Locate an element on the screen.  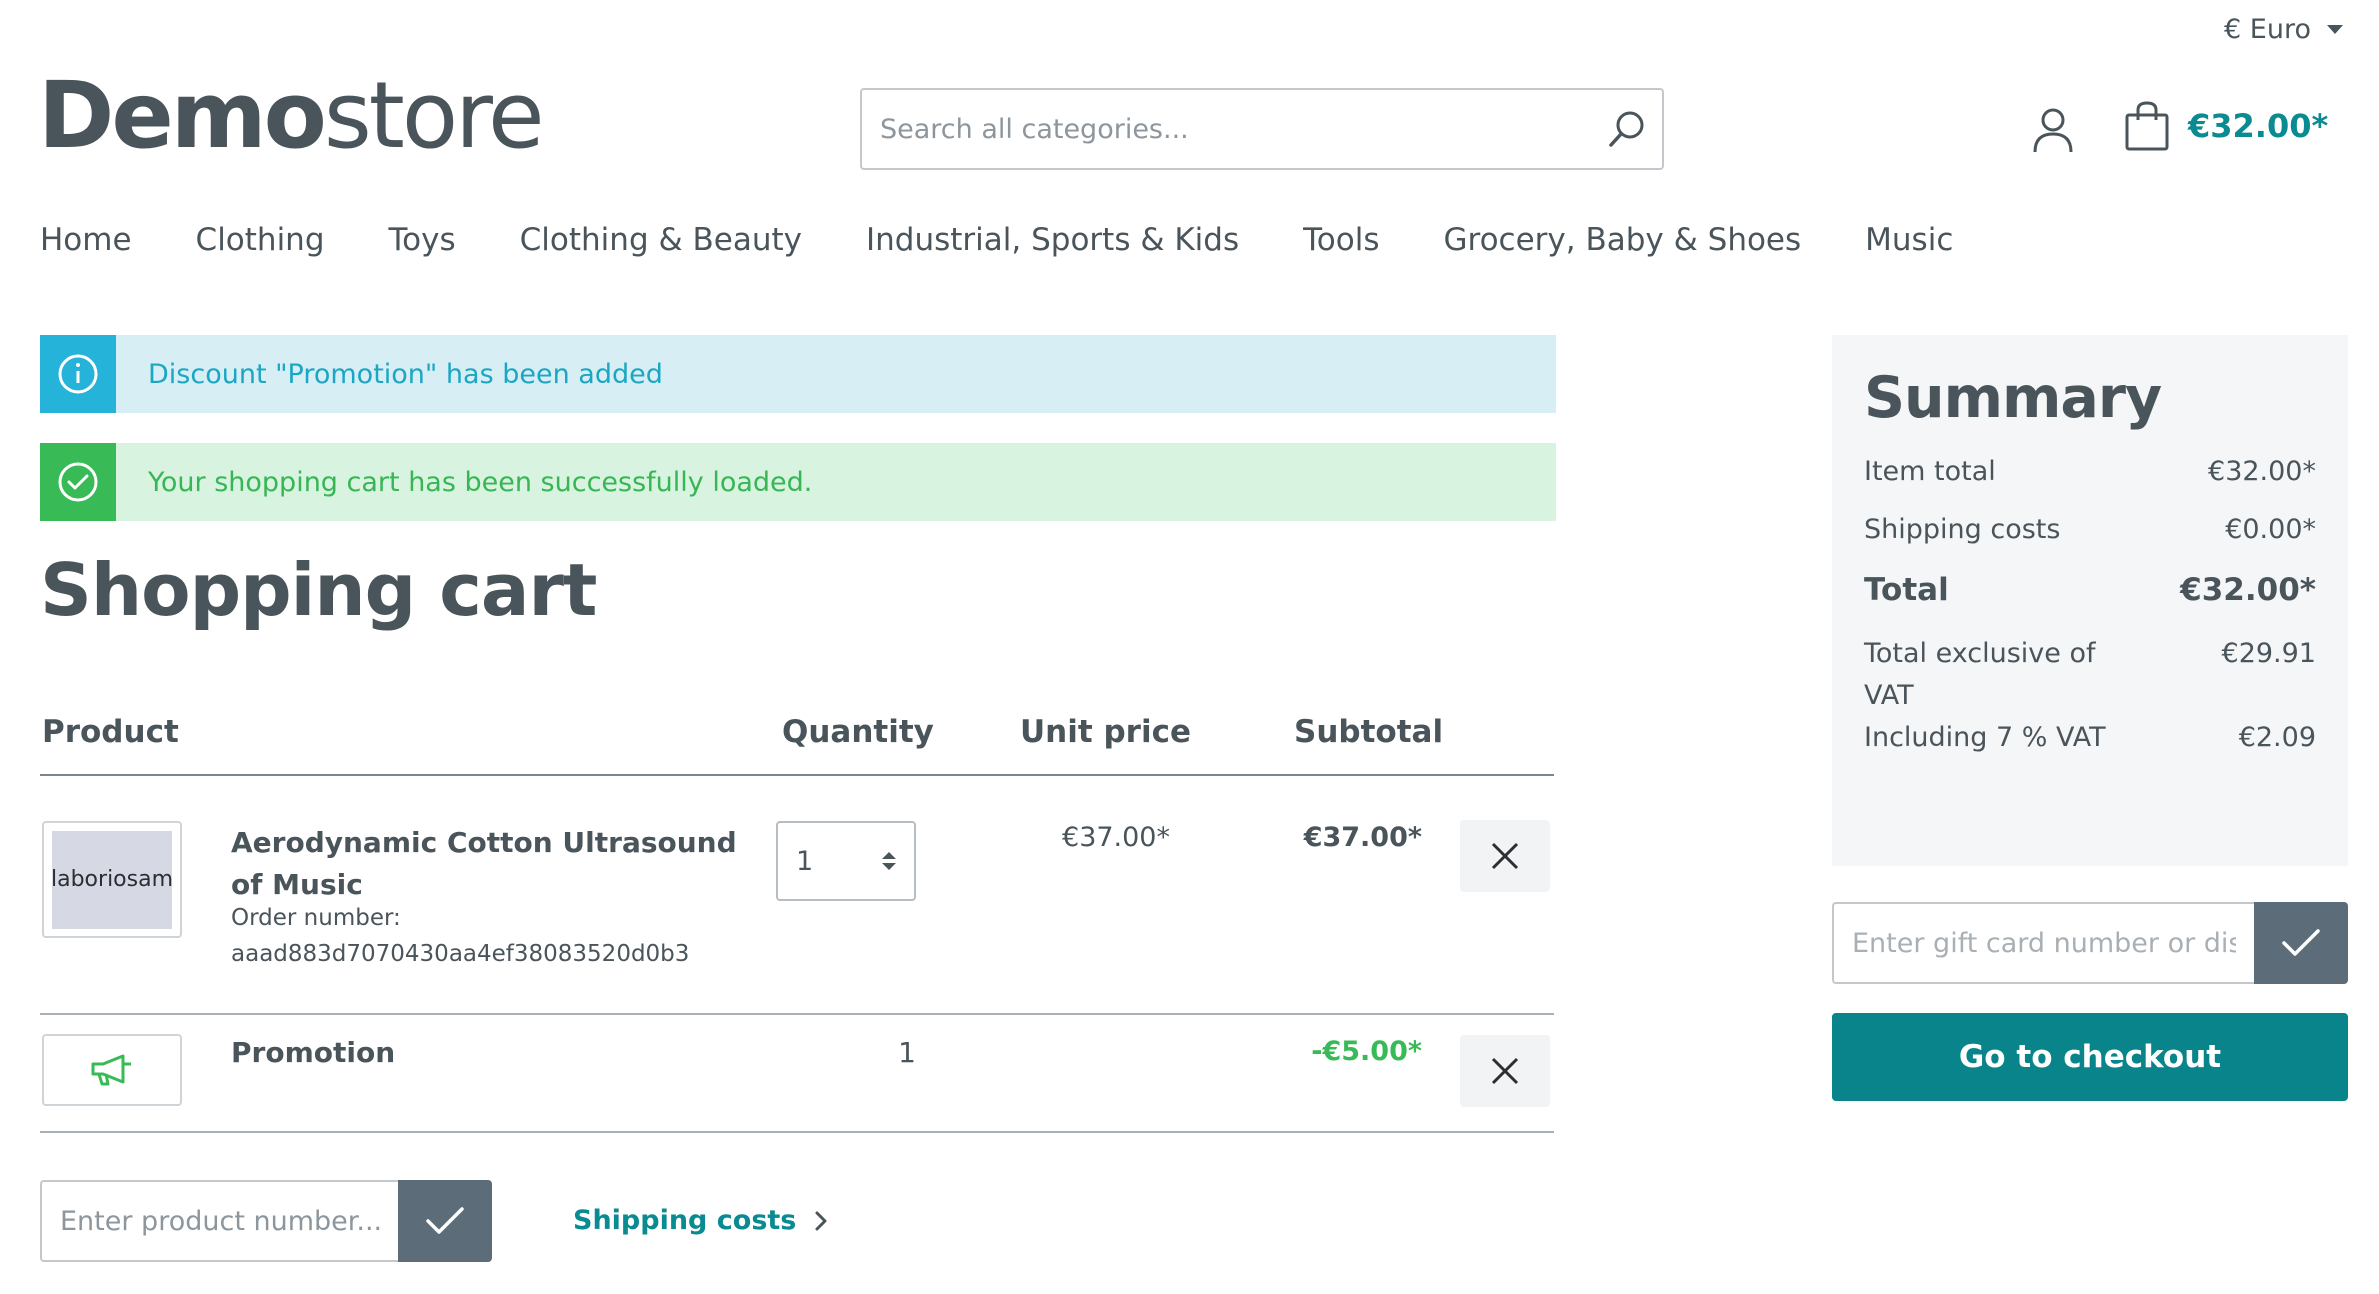
column-header-quantity: Quantity is located at coordinates (858, 732).